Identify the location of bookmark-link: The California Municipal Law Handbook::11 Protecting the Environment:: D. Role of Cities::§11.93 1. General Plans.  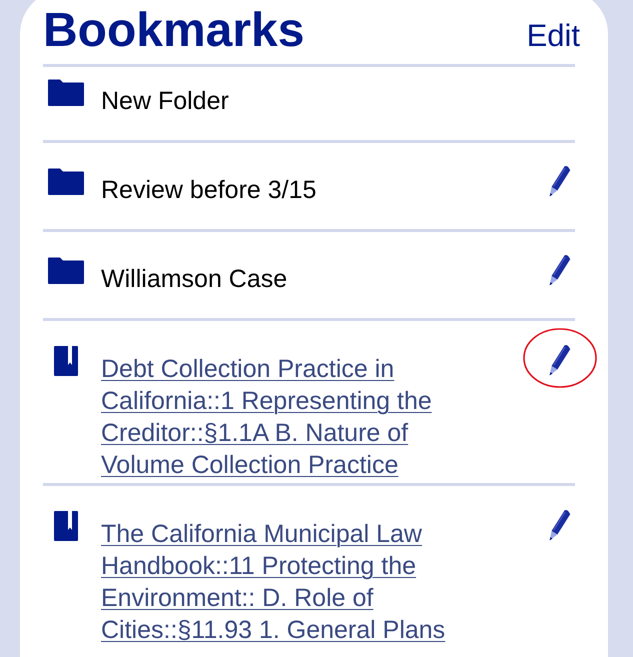
(291, 582).